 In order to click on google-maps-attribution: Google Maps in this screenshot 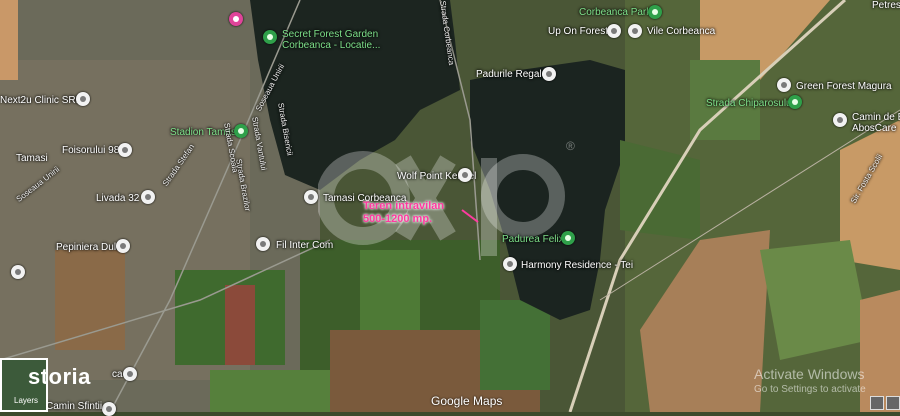, I will do `click(467, 401)`.